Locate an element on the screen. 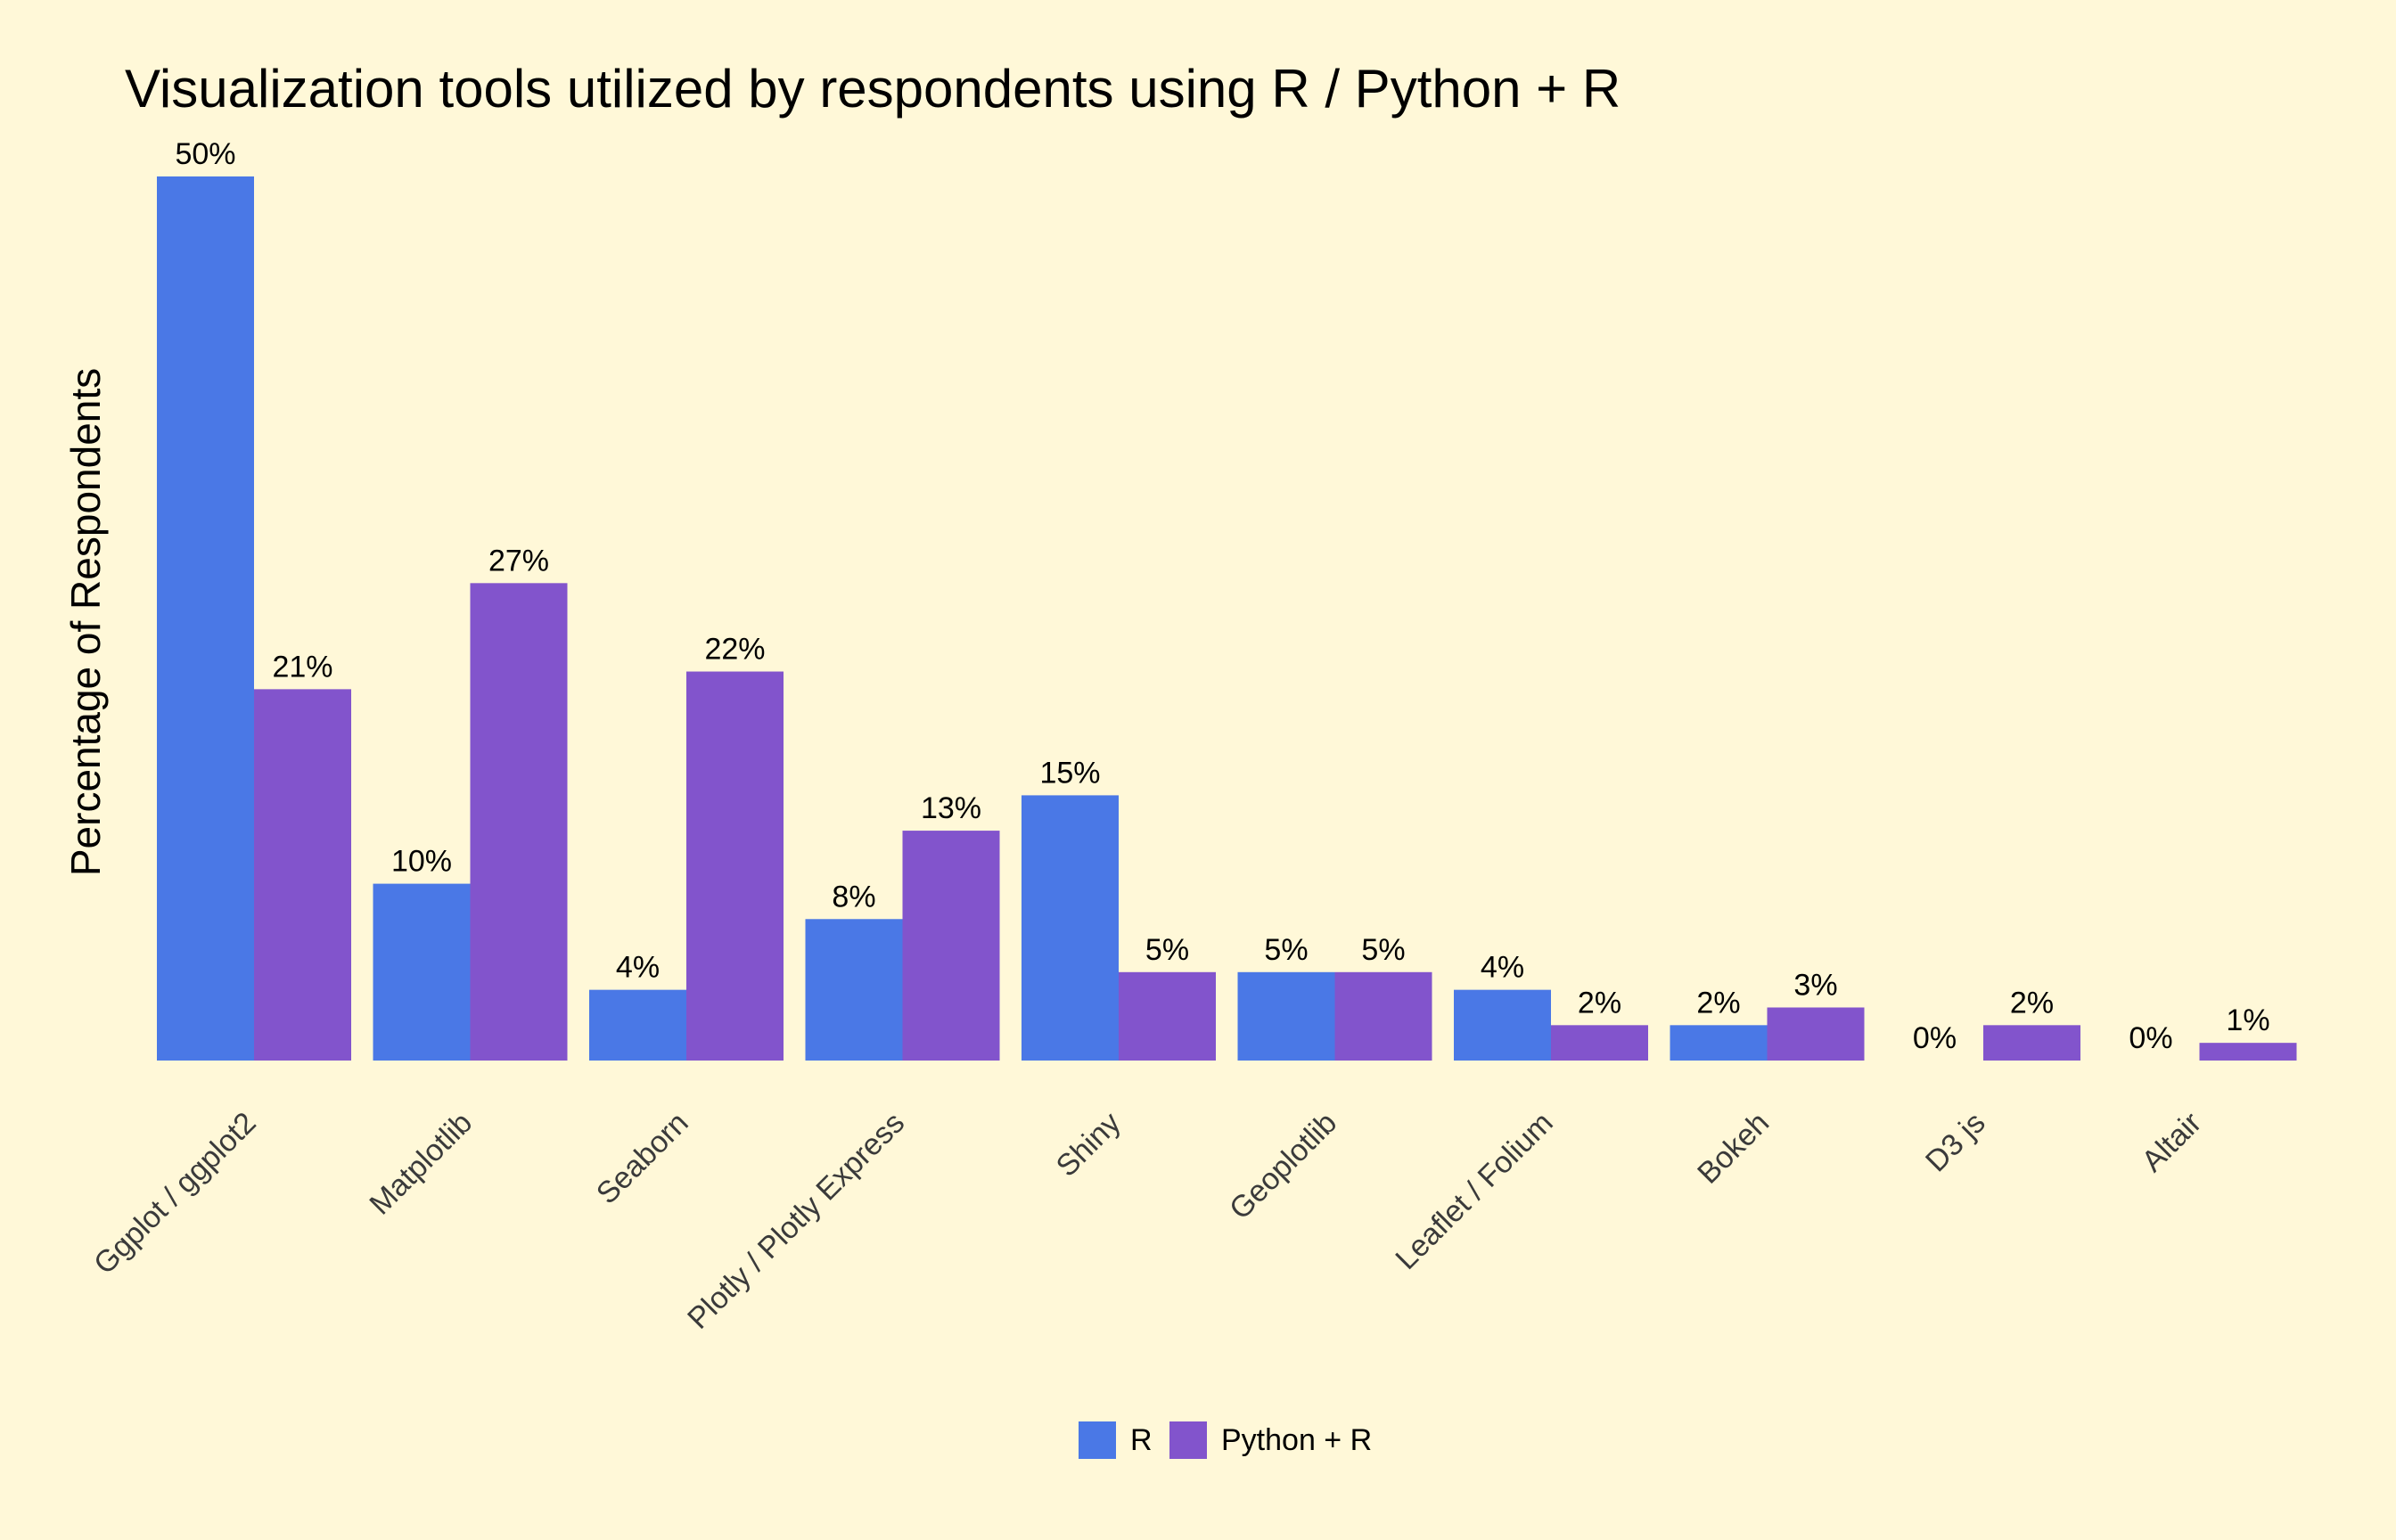 The width and height of the screenshot is (2396, 1540). data-label-python-r-5: 5% is located at coordinates (1383, 950).